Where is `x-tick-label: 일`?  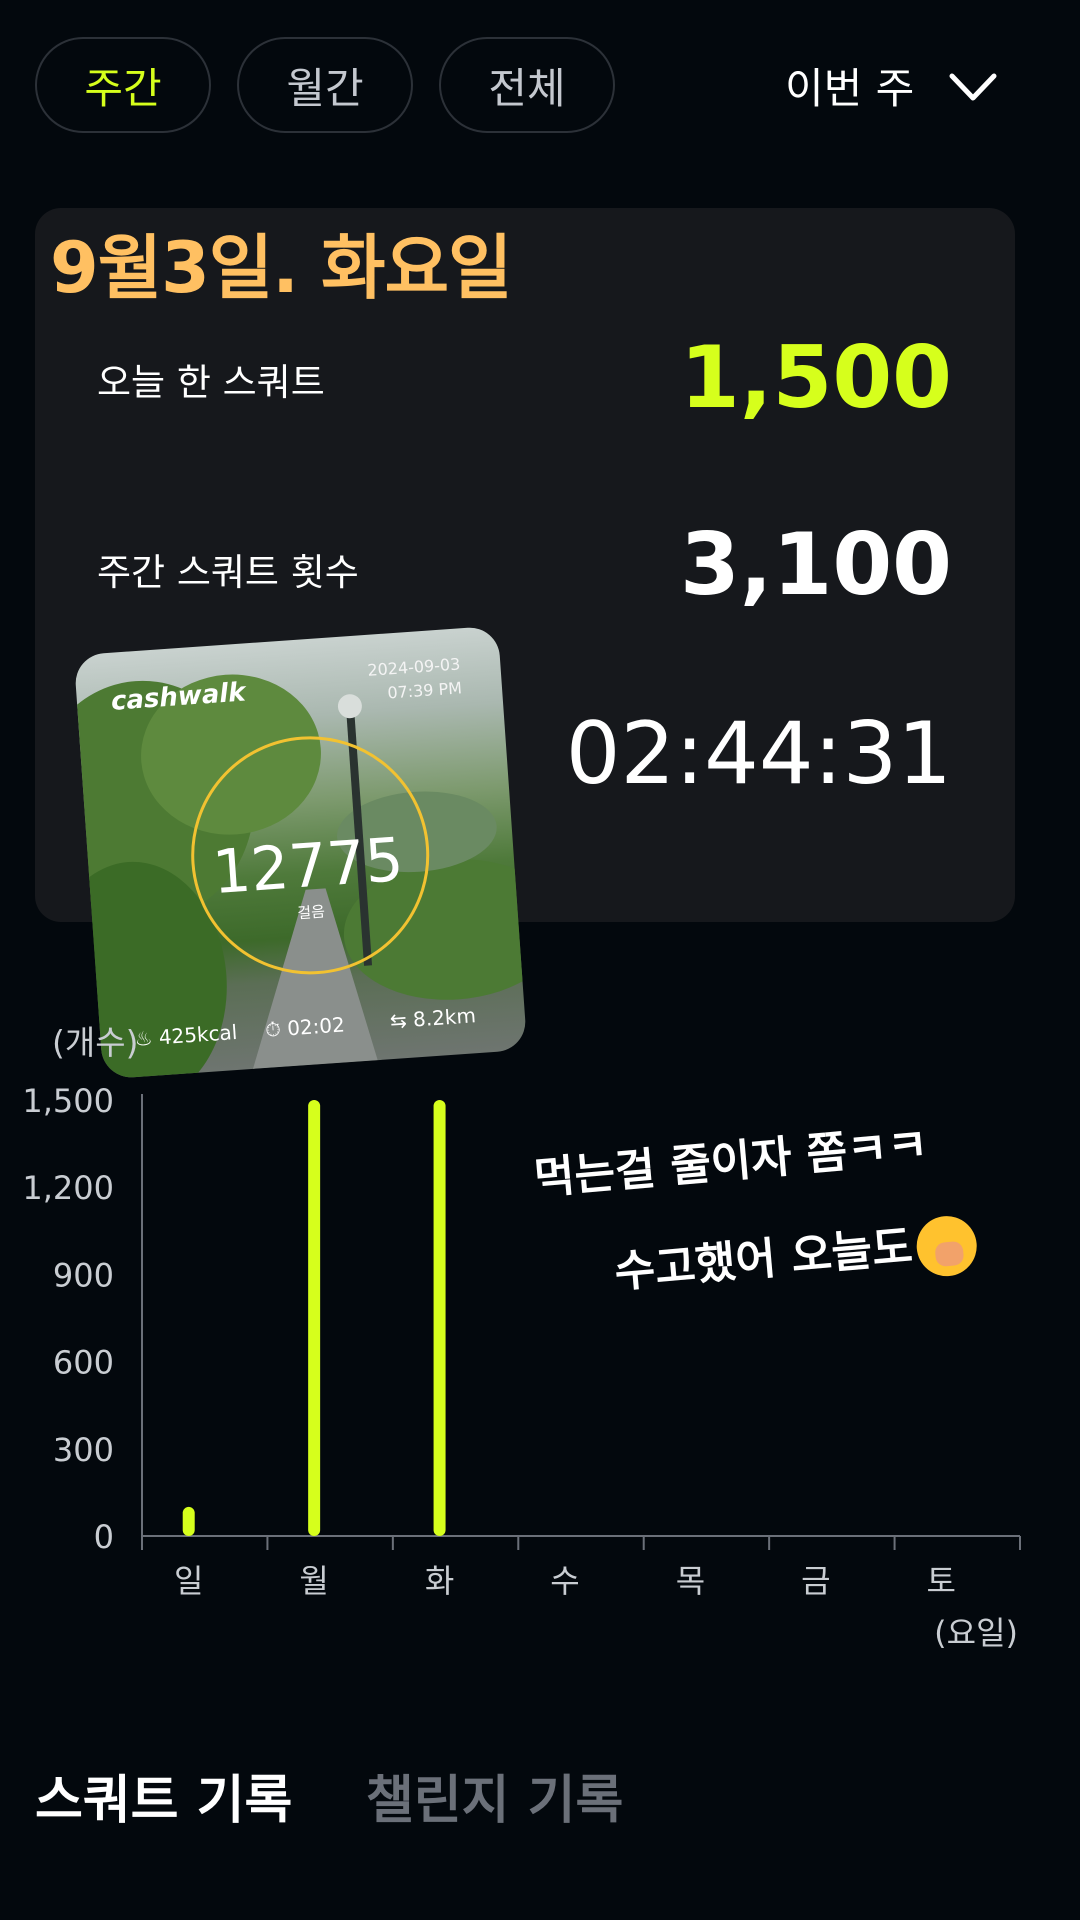 x-tick-label: 일 is located at coordinates (188, 1581).